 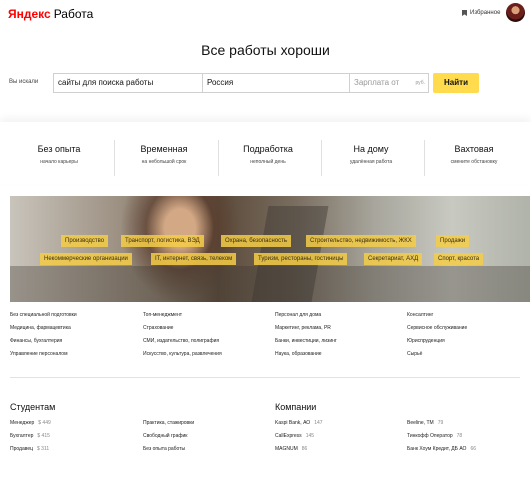 What do you see at coordinates (459, 259) in the screenshot?
I see `chip-sport: Спорт, красота` at bounding box center [459, 259].